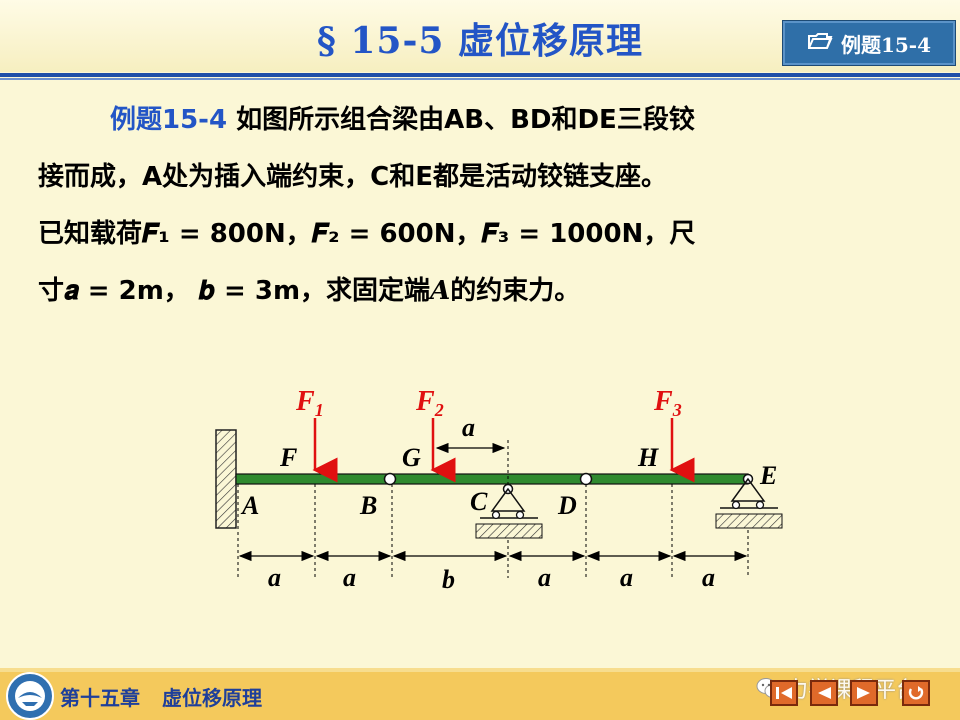 Image resolution: width=960 pixels, height=720 pixels. Describe the element at coordinates (429, 403) in the screenshot. I see `force-f2-label: F2` at that location.